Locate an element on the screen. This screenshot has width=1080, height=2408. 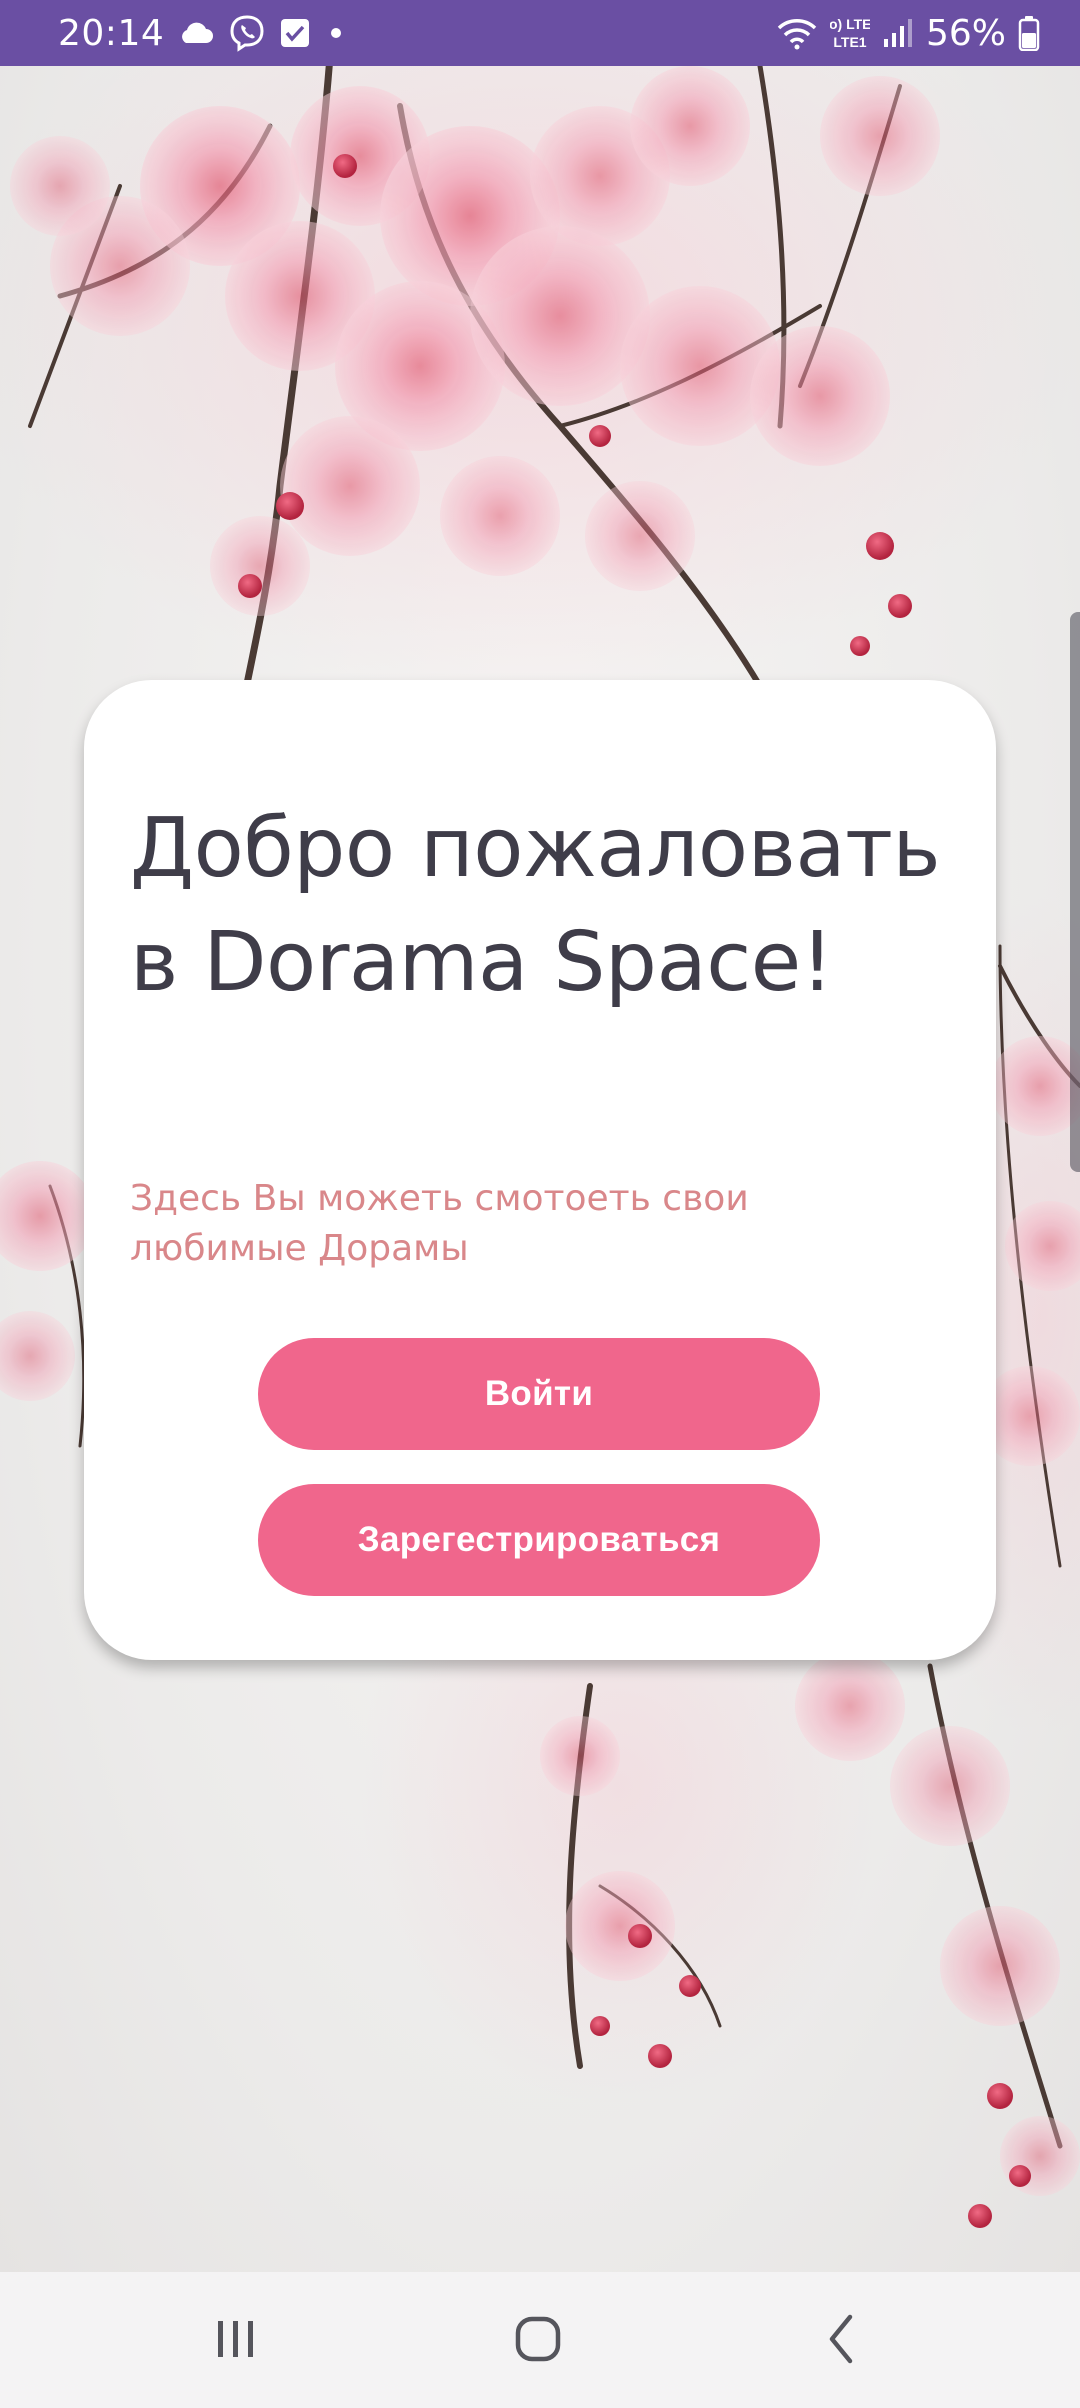
checkbox-icon is located at coordinates (295, 33).